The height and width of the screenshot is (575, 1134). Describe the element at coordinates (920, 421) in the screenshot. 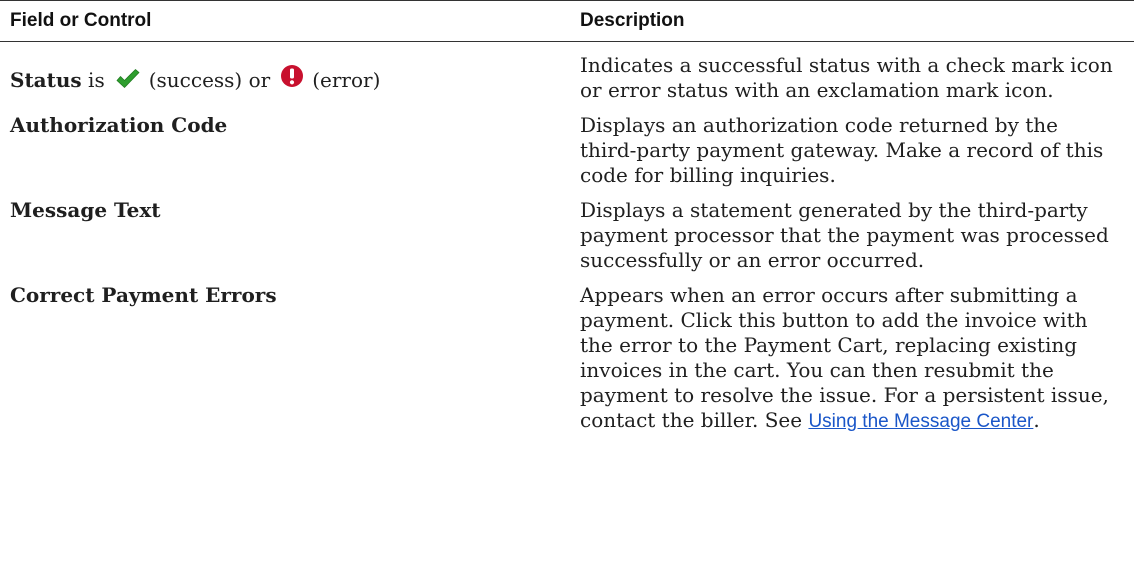

I see `using-message-center-link: Using the Message Center` at that location.